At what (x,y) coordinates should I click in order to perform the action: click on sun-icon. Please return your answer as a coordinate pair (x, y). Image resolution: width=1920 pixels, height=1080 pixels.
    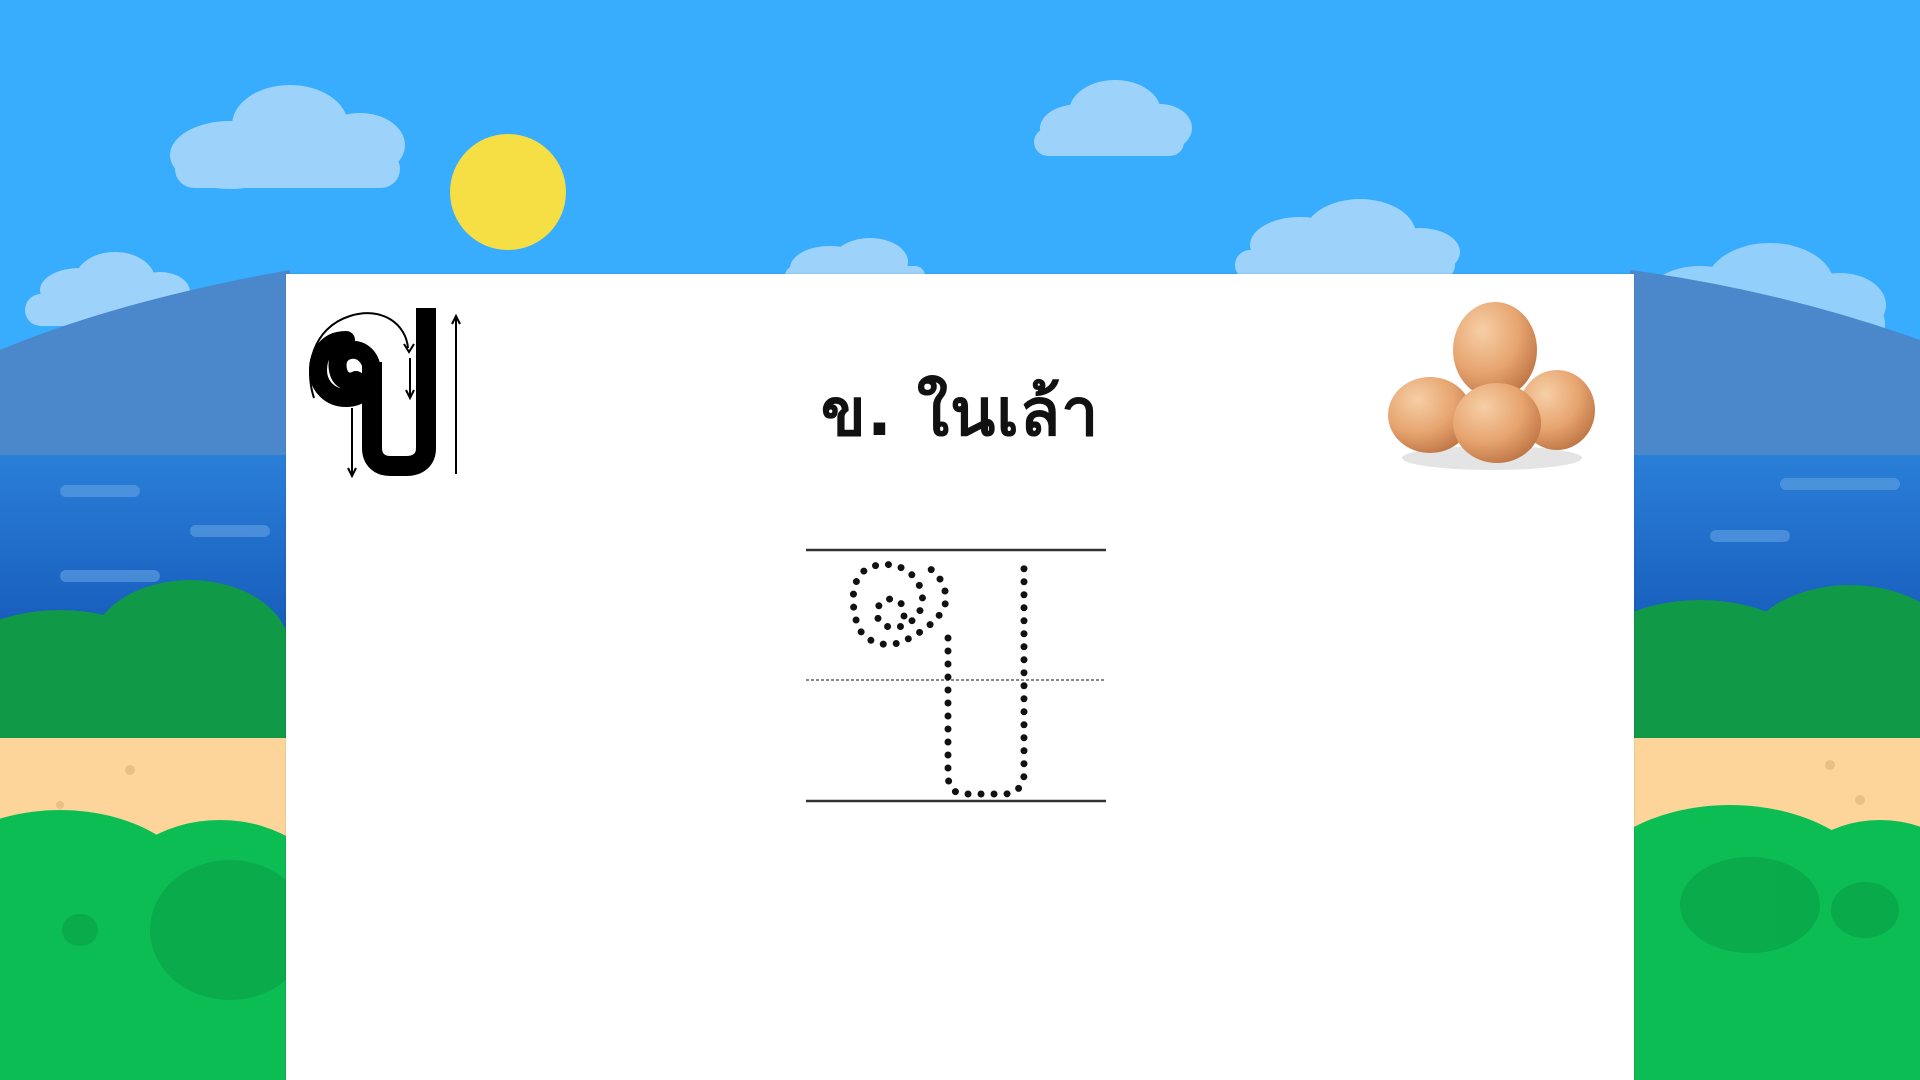
    Looking at the image, I should click on (508, 192).